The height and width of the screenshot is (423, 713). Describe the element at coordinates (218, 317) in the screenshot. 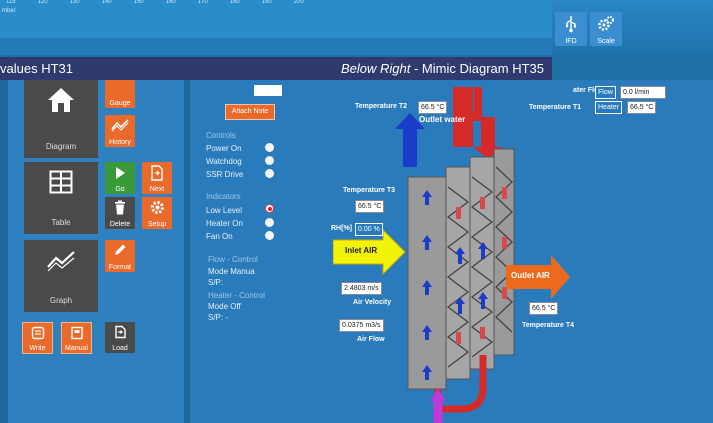

I see `heater-setpoint: S/P: -` at that location.